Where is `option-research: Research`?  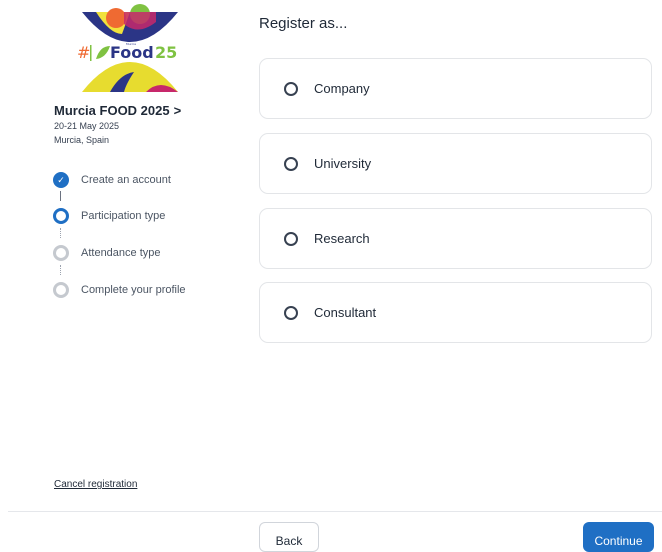
option-research: Research is located at coordinates (455, 238).